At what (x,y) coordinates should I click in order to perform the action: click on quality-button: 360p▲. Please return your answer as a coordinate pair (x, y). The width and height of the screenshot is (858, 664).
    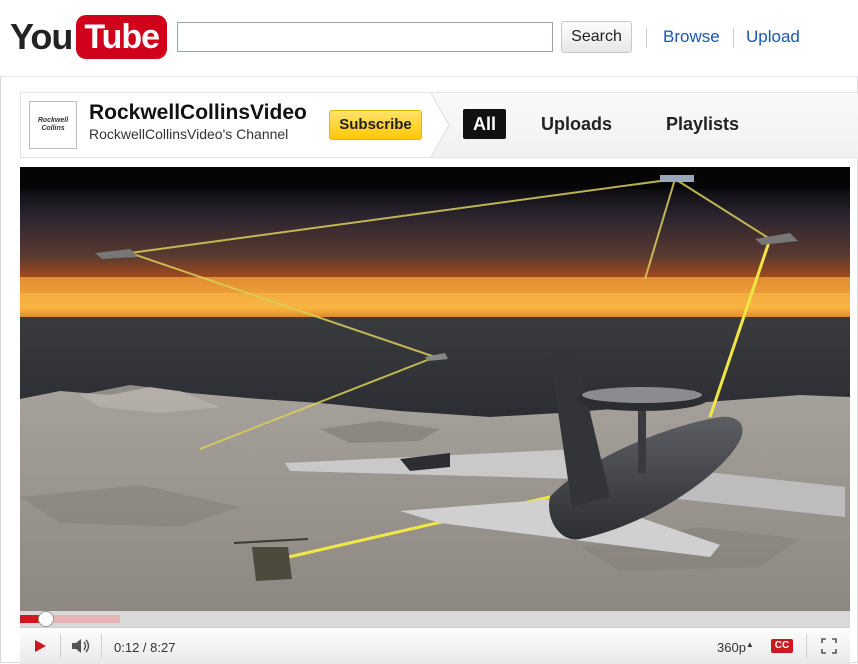
    Looking at the image, I should click on (735, 647).